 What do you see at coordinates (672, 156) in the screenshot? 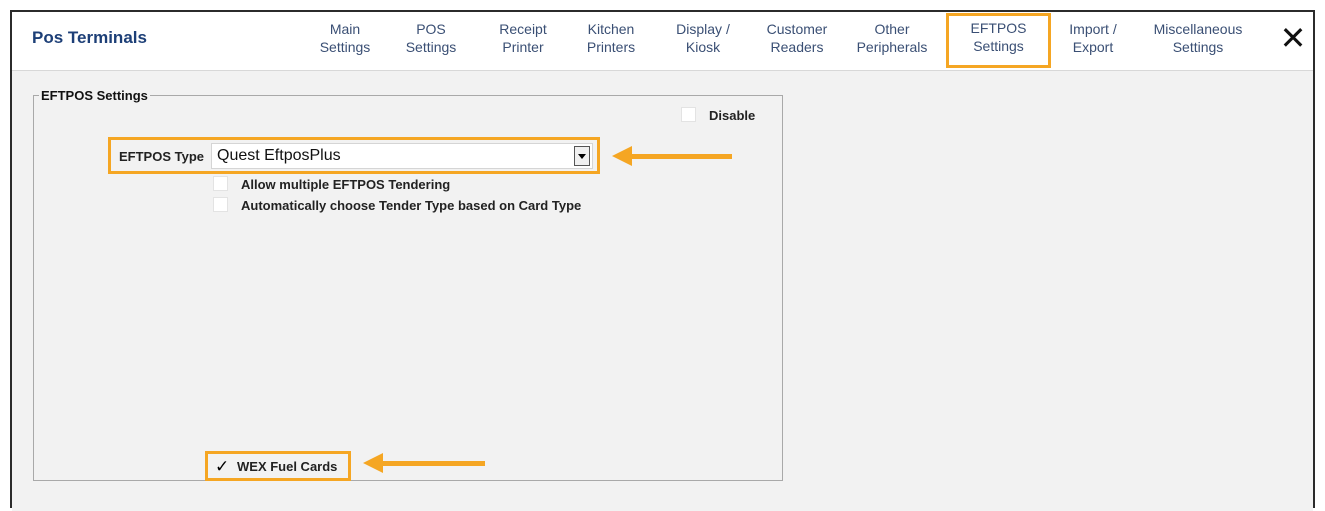
I see `annotation-arrow-eftpos-type` at bounding box center [672, 156].